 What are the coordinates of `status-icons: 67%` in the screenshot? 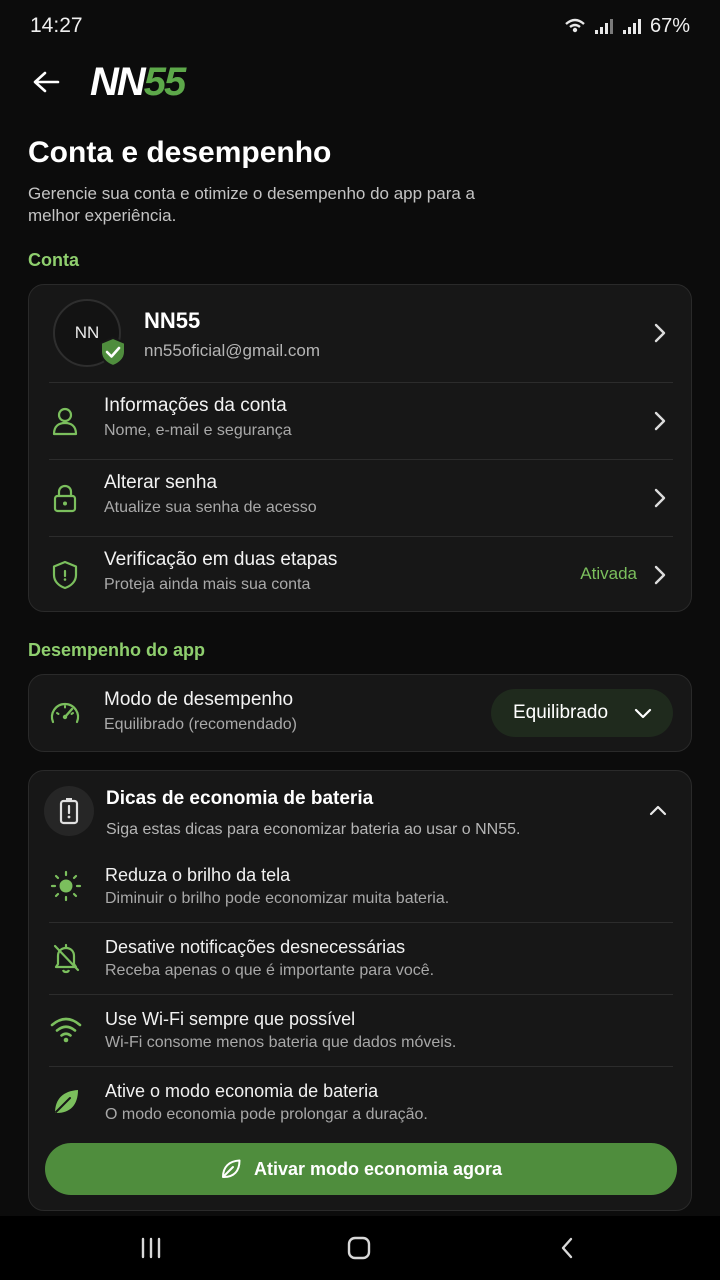 It's located at (627, 26).